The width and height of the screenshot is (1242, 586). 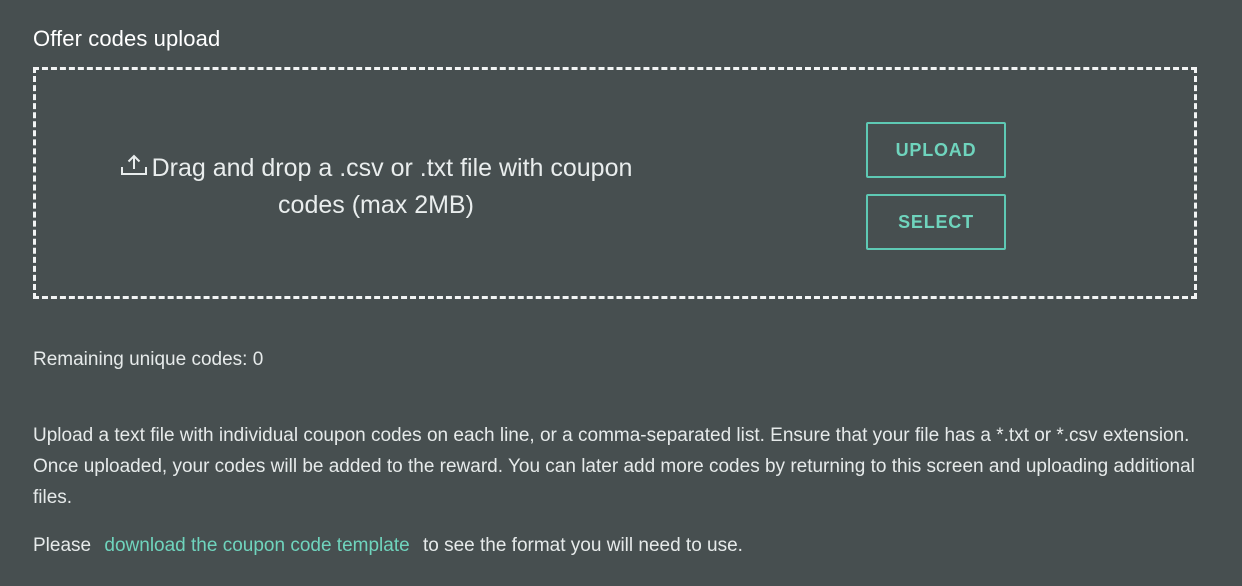 I want to click on upload-icon, so click(x=134, y=163).